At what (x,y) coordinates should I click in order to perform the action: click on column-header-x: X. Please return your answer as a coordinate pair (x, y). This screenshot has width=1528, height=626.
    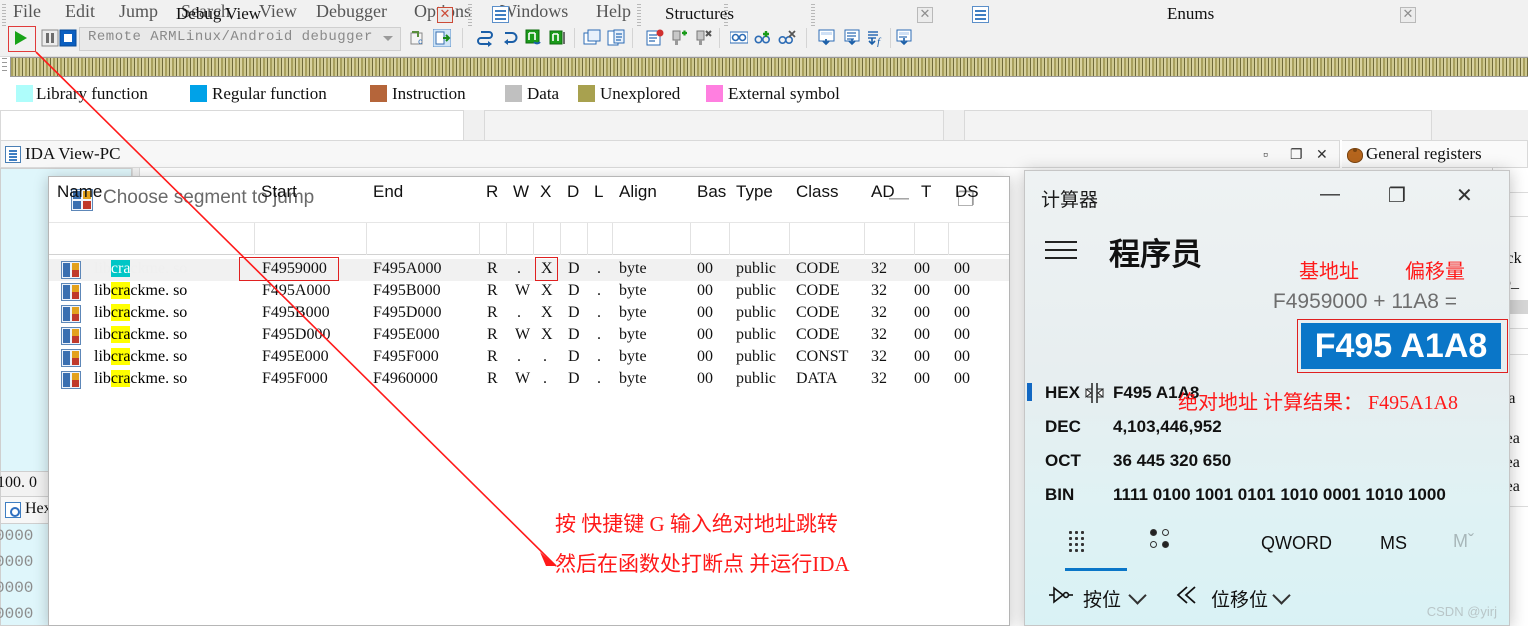
    Looking at the image, I should click on (545, 192).